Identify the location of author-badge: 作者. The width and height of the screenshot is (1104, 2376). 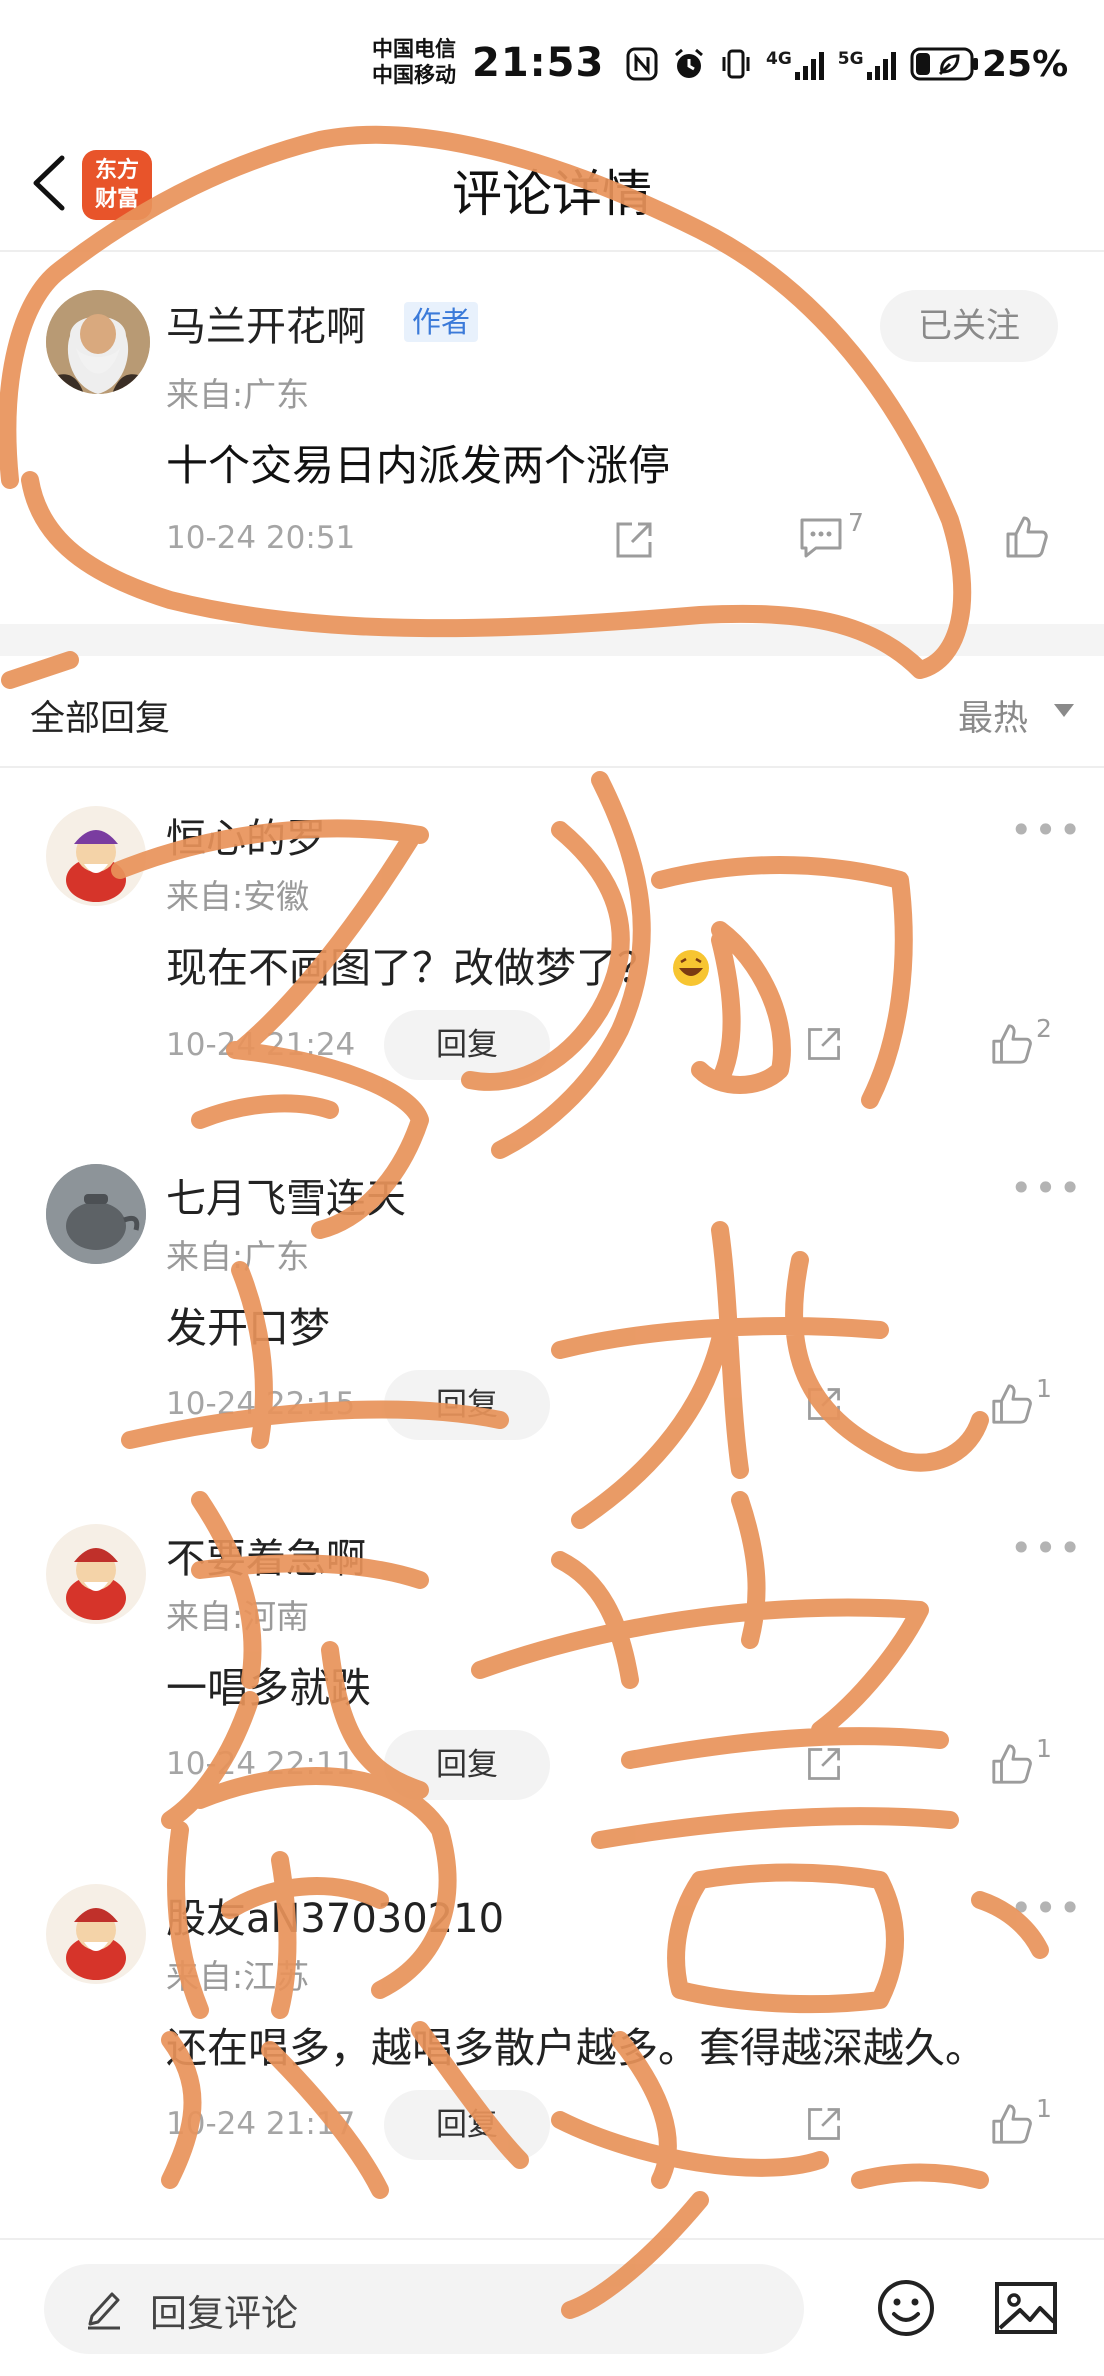
(441, 322).